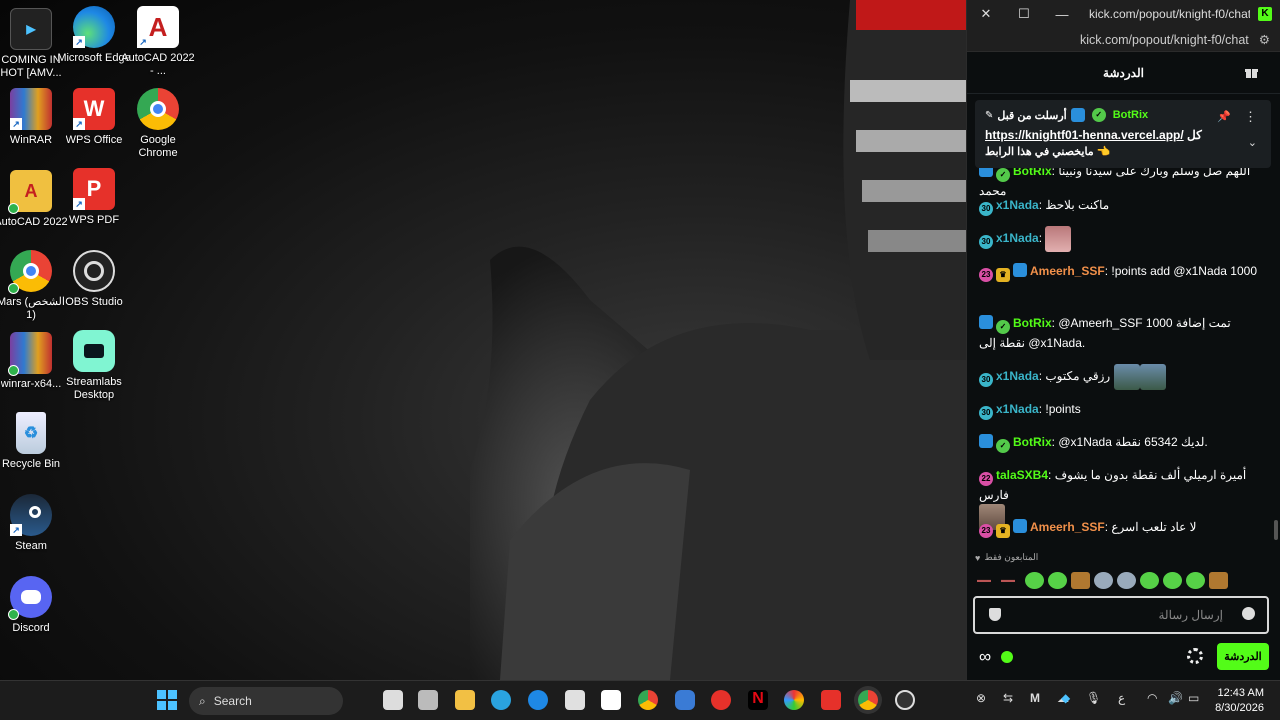  What do you see at coordinates (986, 14) in the screenshot?
I see `close-icon: ✕` at bounding box center [986, 14].